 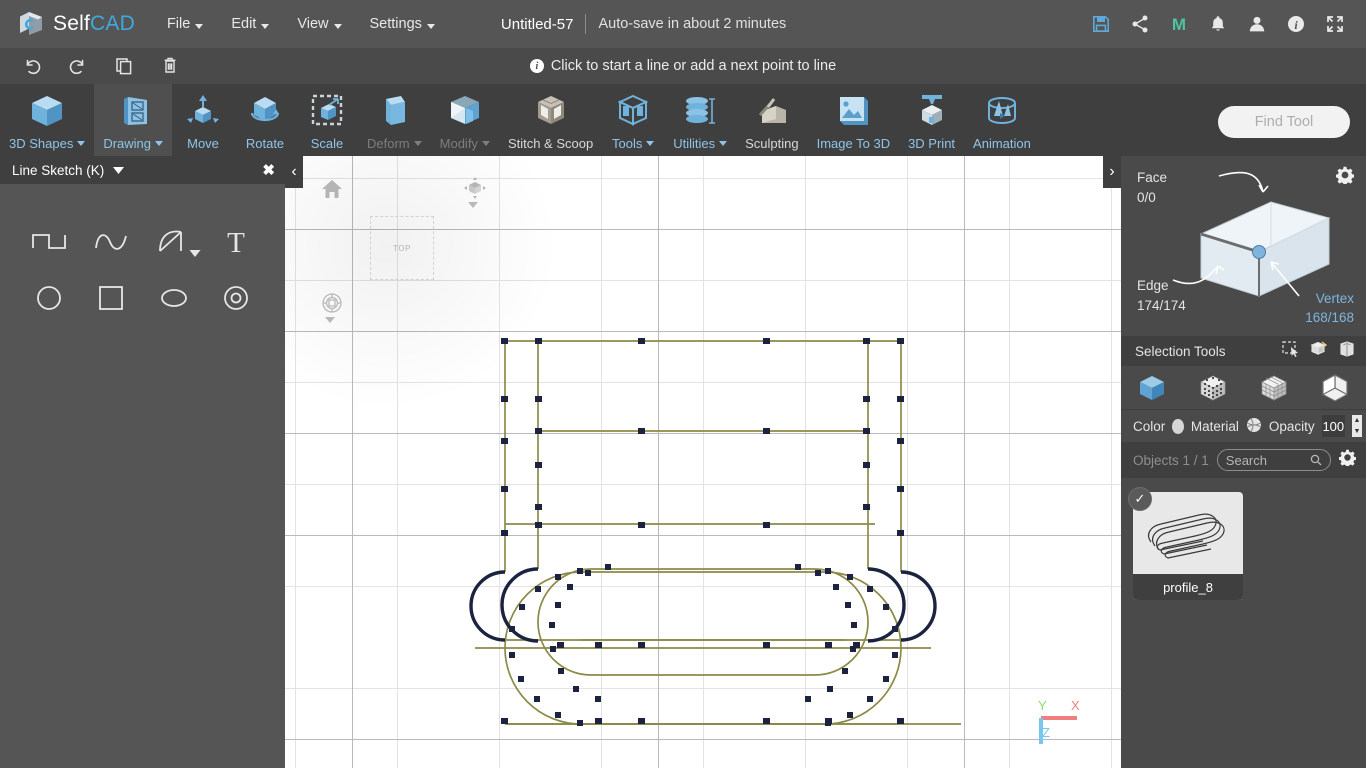 What do you see at coordinates (330, 320) in the screenshot?
I see `snap-dropdown-icon` at bounding box center [330, 320].